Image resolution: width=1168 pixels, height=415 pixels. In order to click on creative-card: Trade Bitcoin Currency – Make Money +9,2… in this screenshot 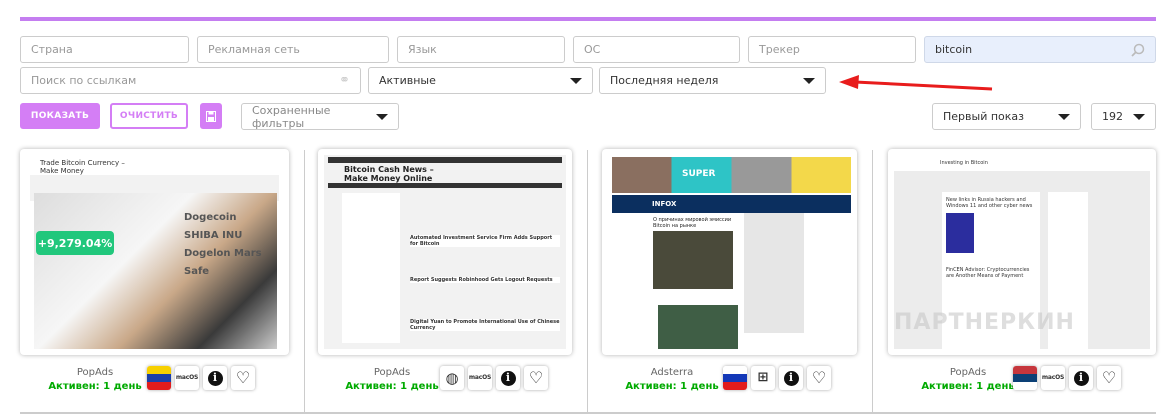, I will do `click(154, 252)`.